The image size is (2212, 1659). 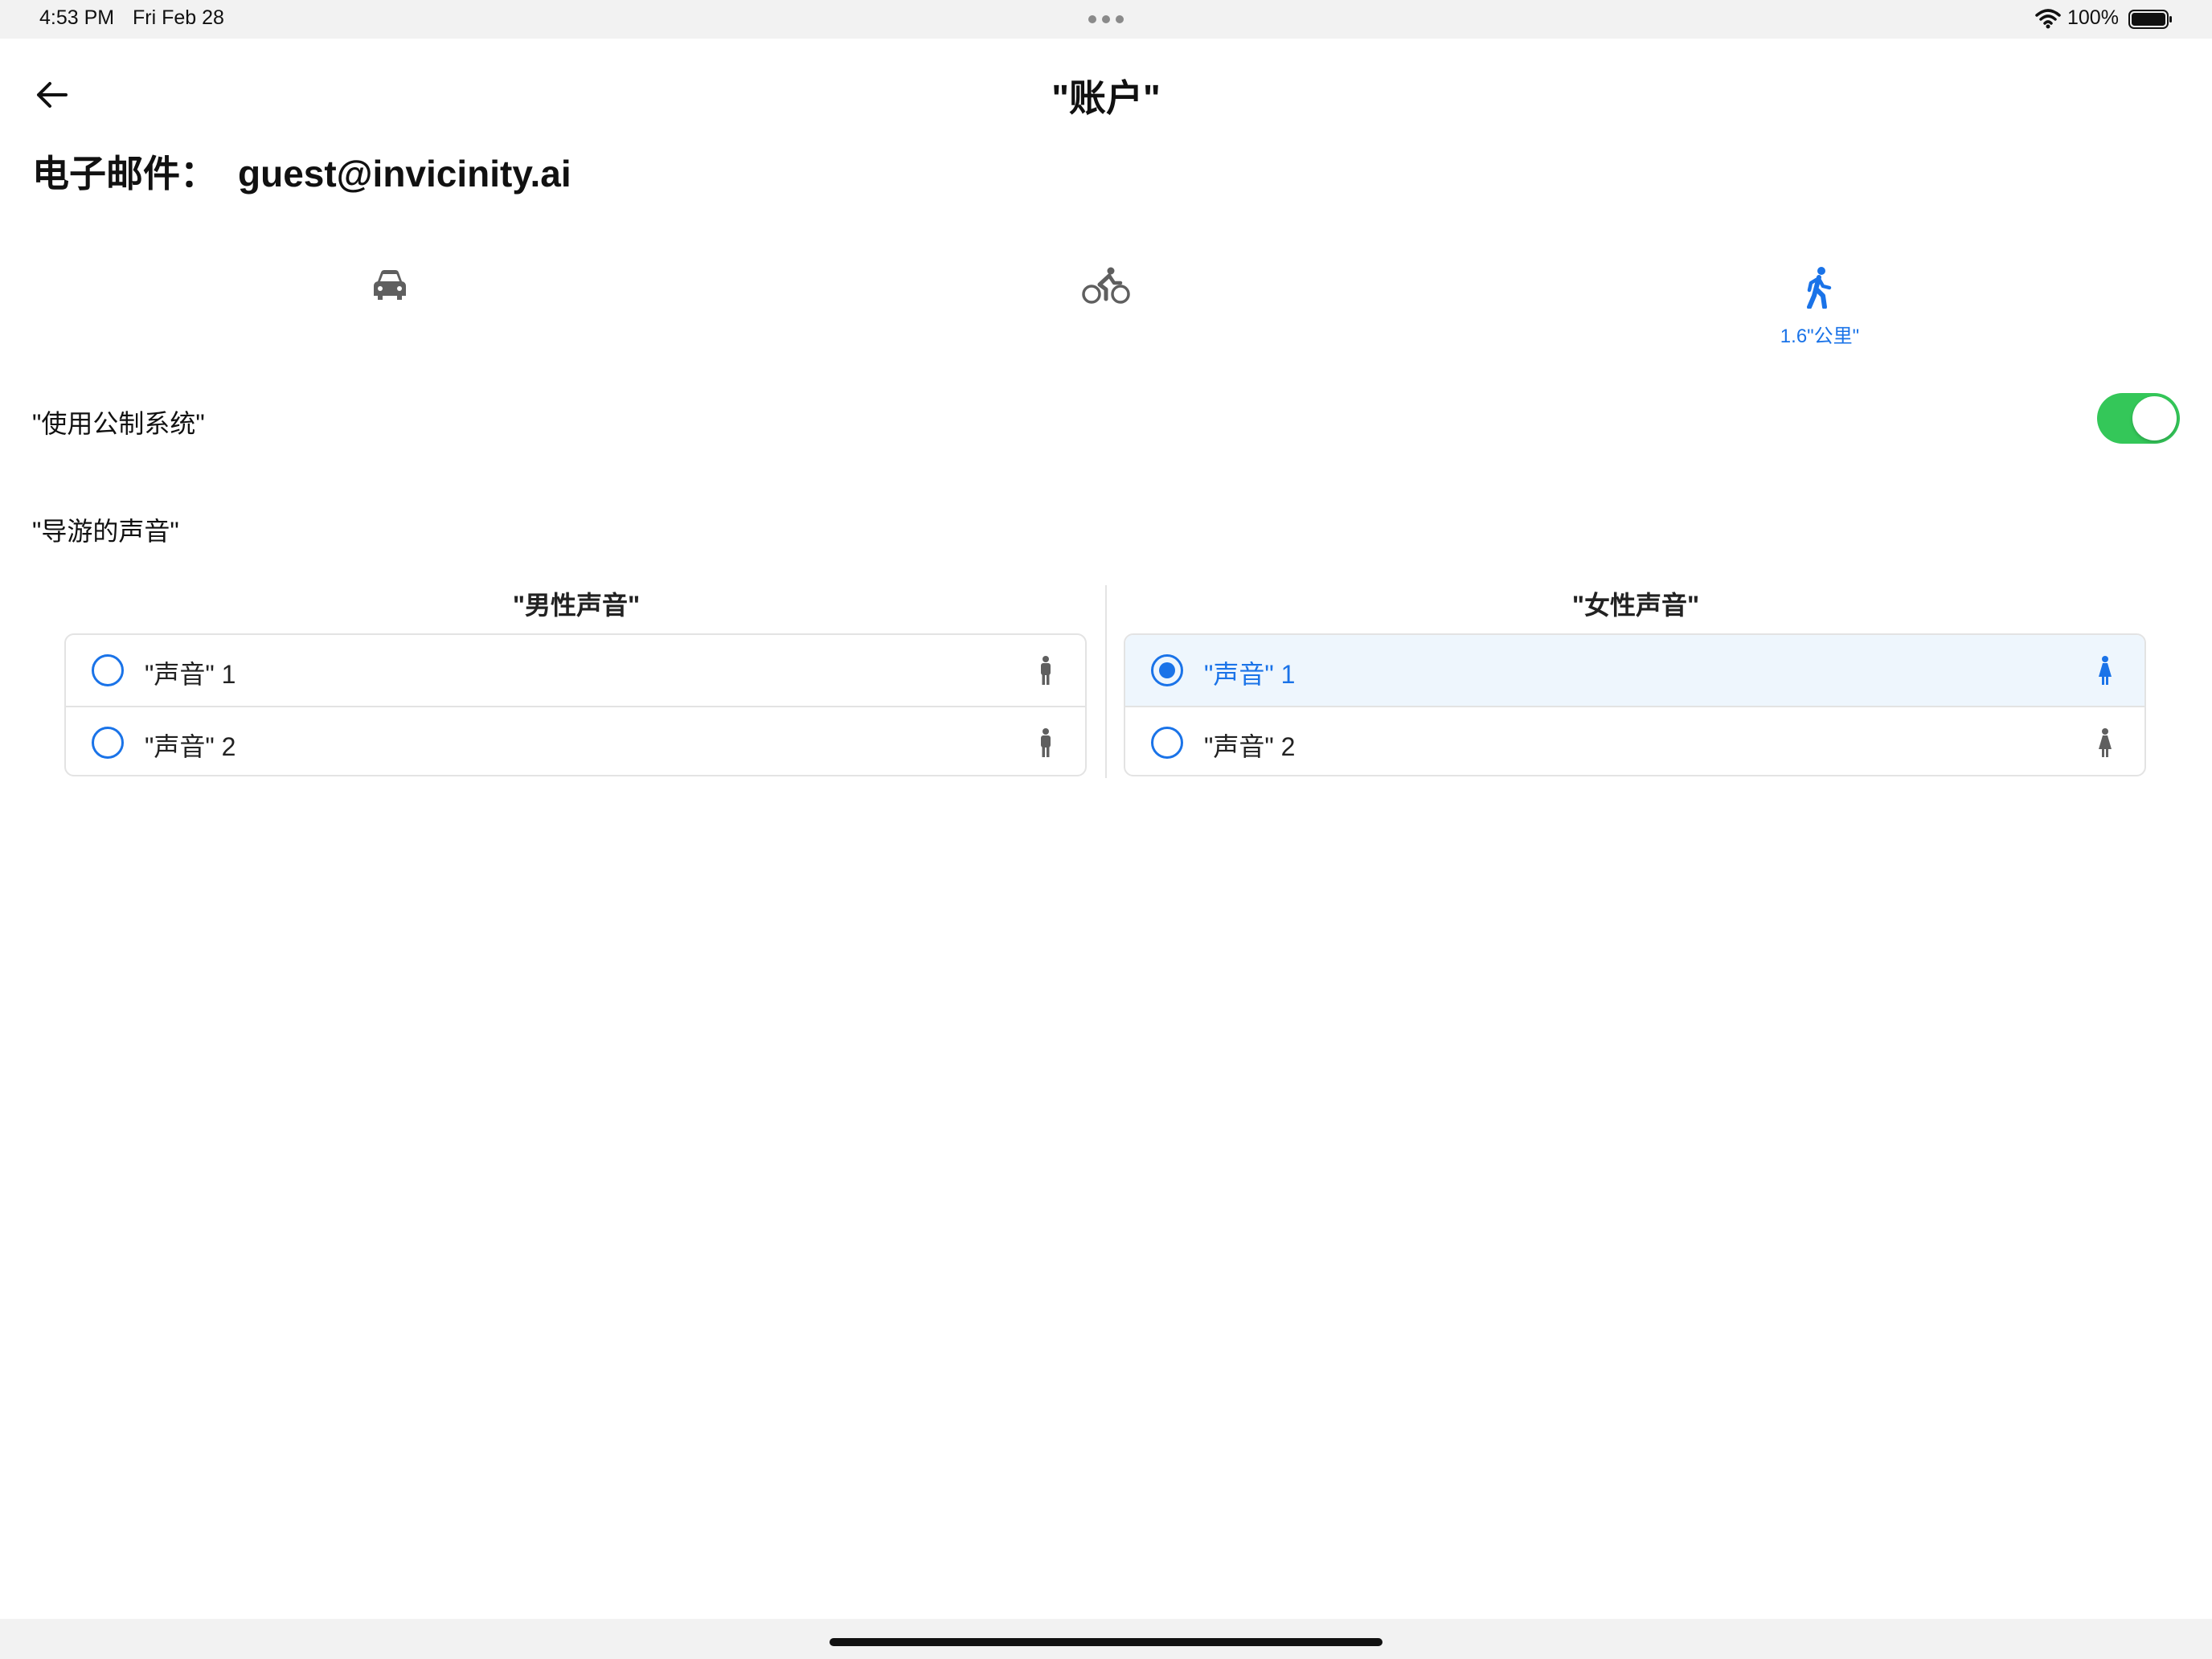 What do you see at coordinates (1634, 670) in the screenshot?
I see `female-voice-option-1: "声音" 1` at bounding box center [1634, 670].